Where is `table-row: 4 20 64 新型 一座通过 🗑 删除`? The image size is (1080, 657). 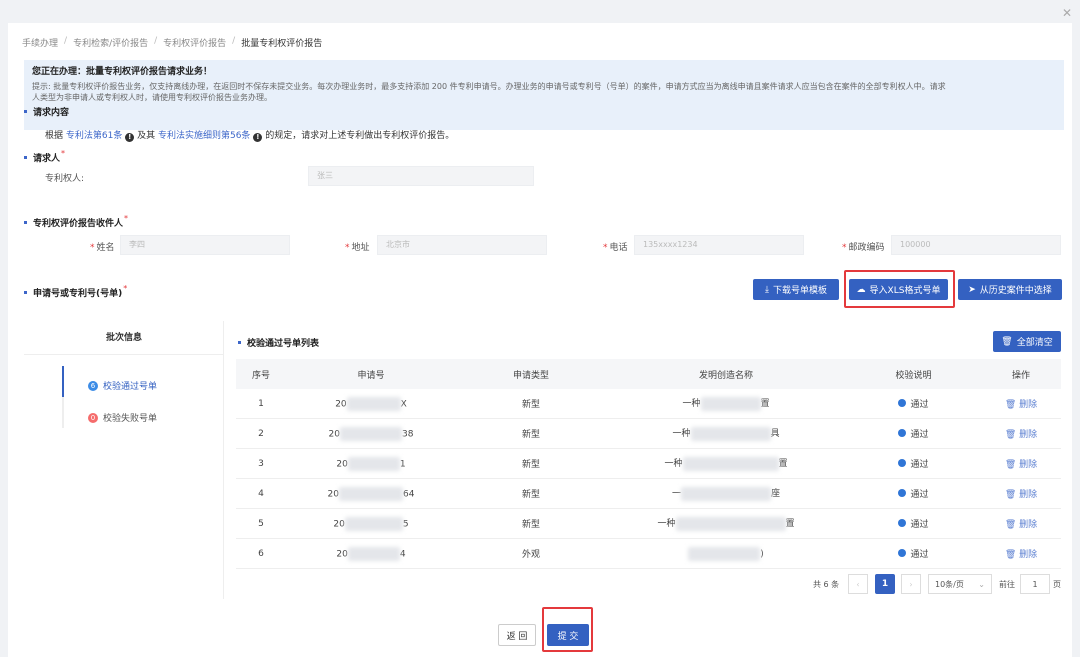 table-row: 4 20 64 新型 一座通过 🗑 删除 is located at coordinates (648, 494).